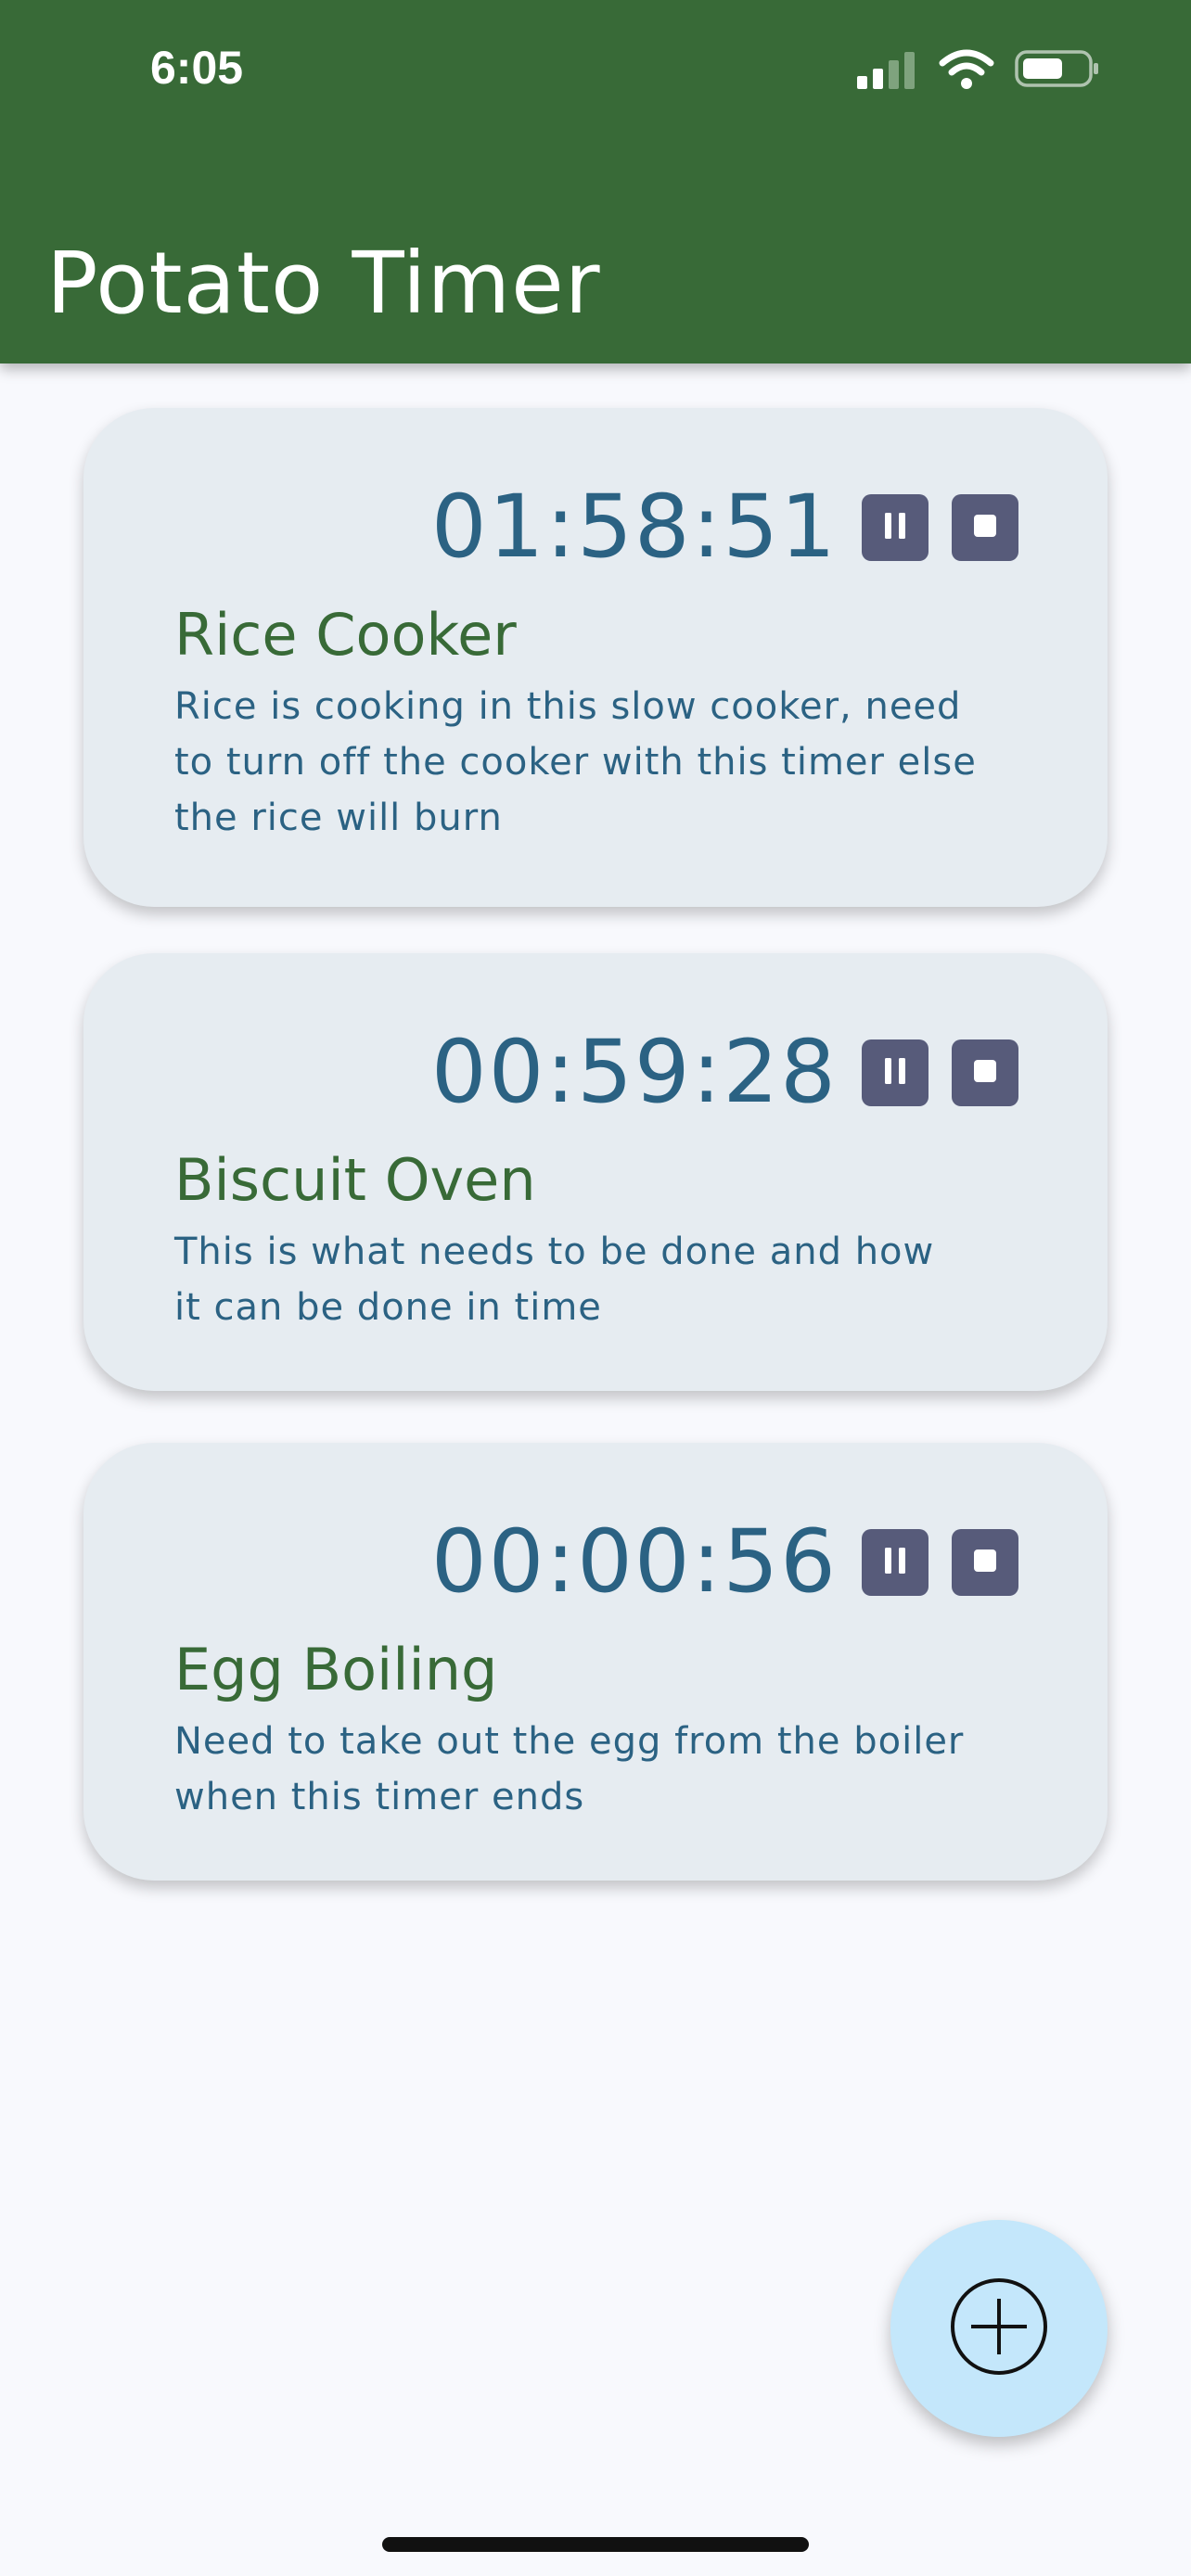 The height and width of the screenshot is (2576, 1191). I want to click on timer-countdown: 01:58:51, so click(634, 528).